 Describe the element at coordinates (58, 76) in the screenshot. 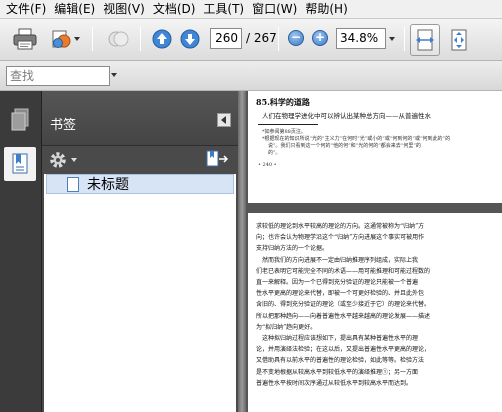

I see `find-input: 查找` at that location.